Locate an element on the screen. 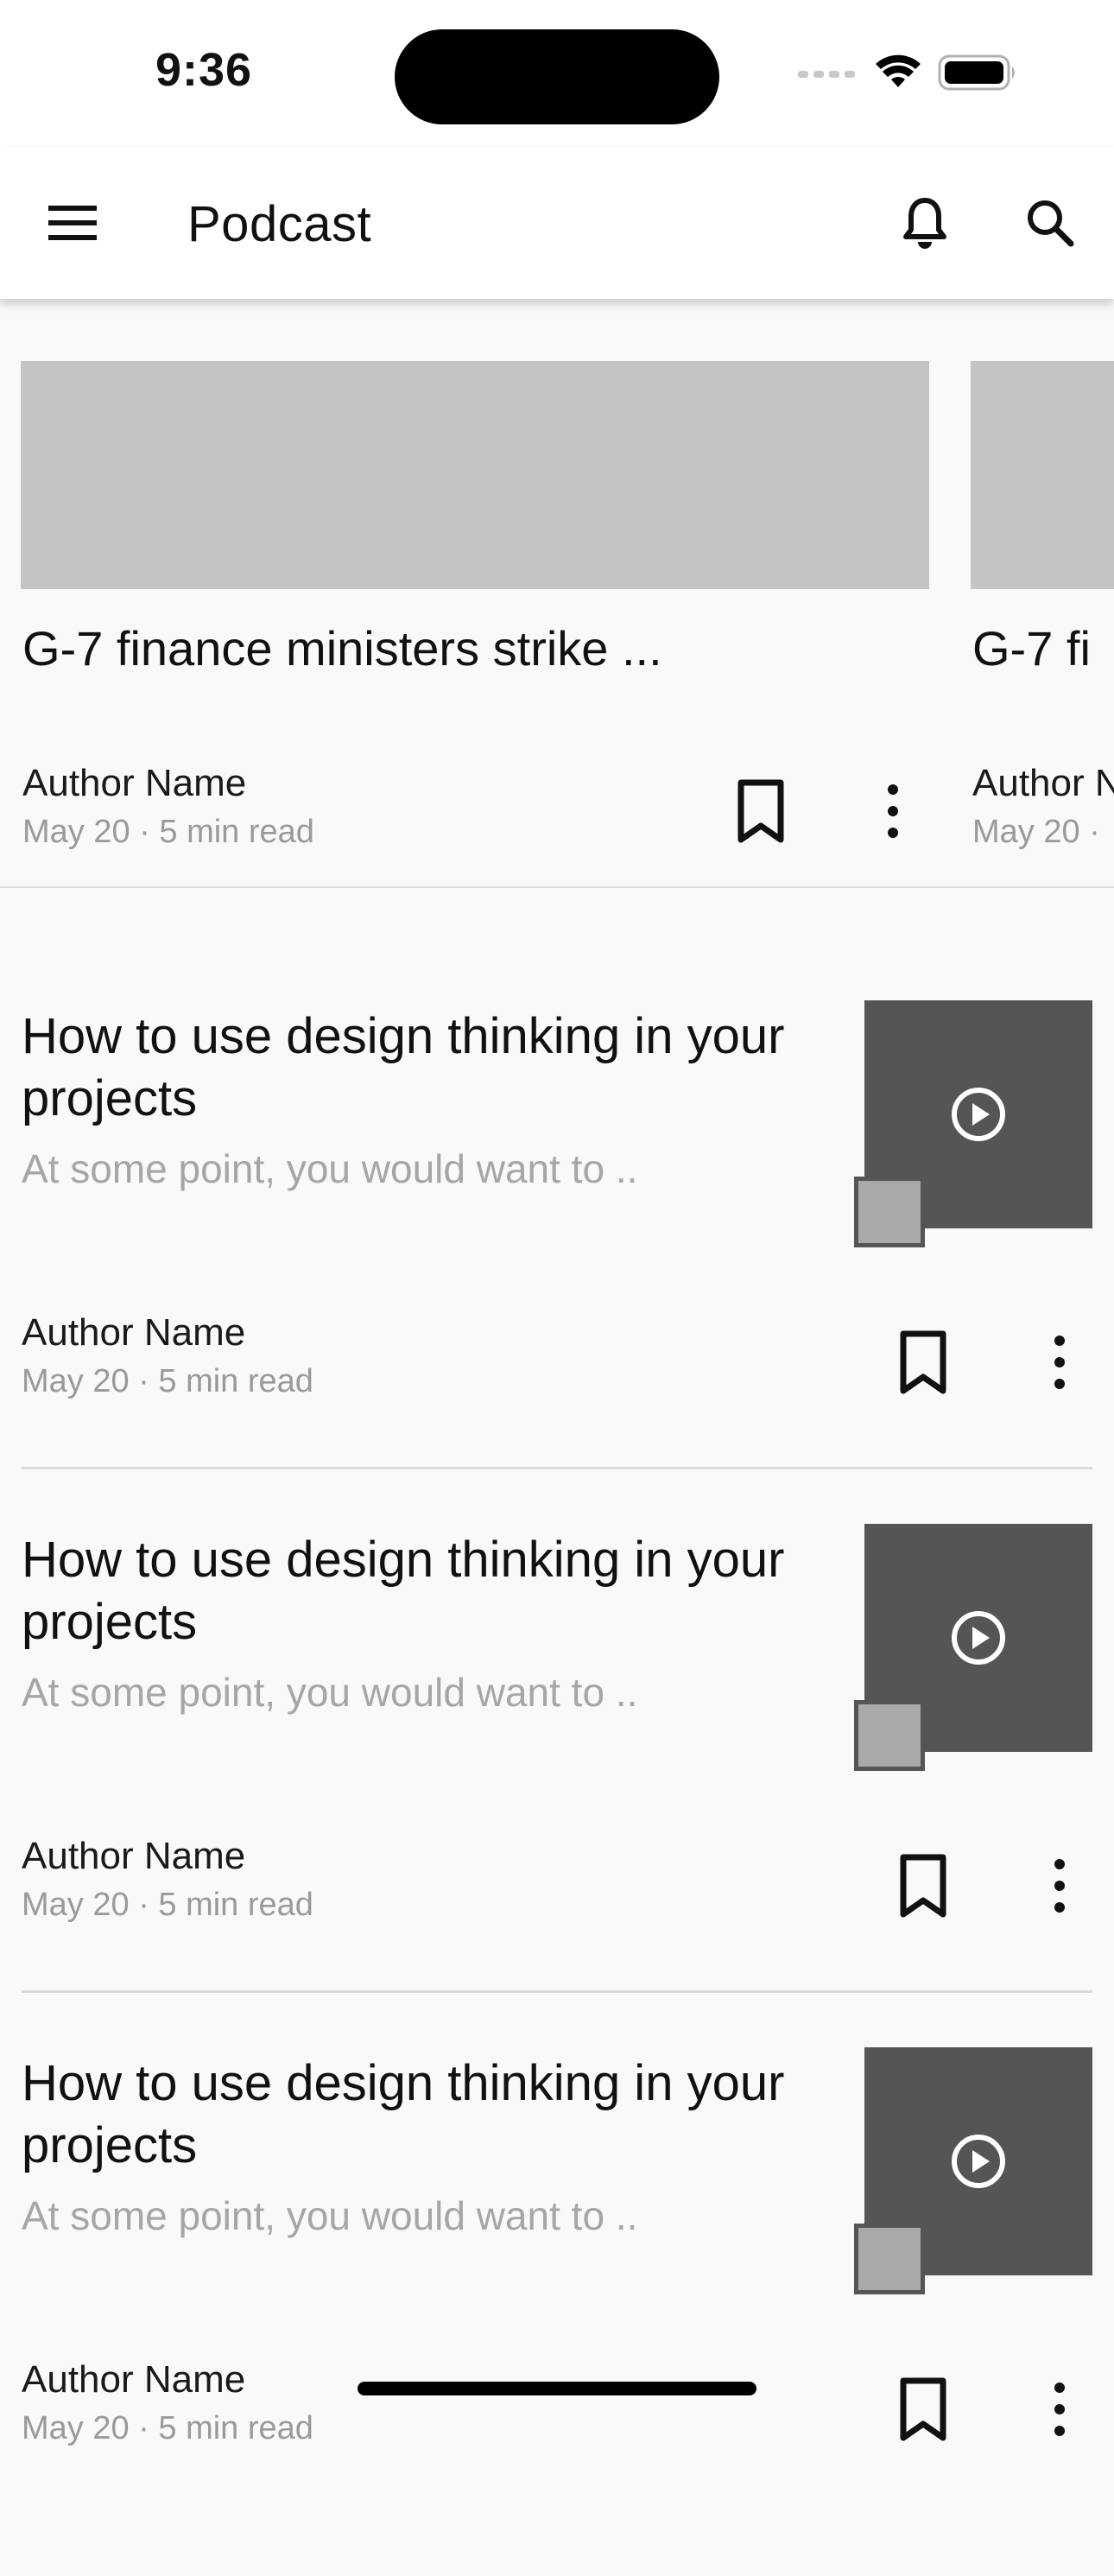  search-button is located at coordinates (1050, 223).